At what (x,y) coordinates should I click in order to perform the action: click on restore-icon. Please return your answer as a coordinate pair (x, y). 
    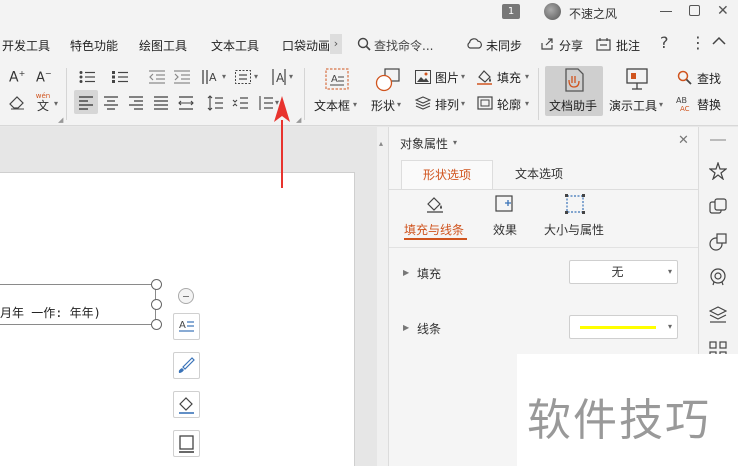
    Looking at the image, I should click on (694, 10).